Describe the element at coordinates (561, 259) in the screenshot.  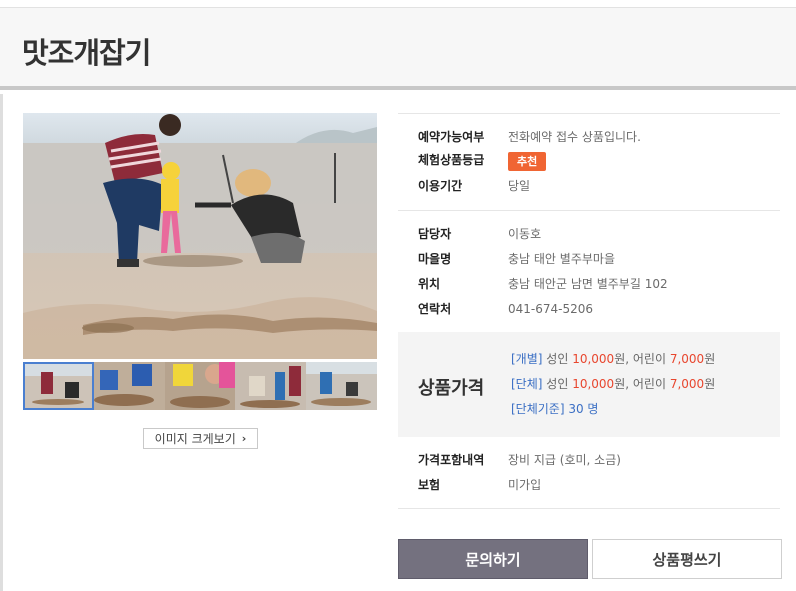
I see `info-value: 충남 태안 별주부마을` at that location.